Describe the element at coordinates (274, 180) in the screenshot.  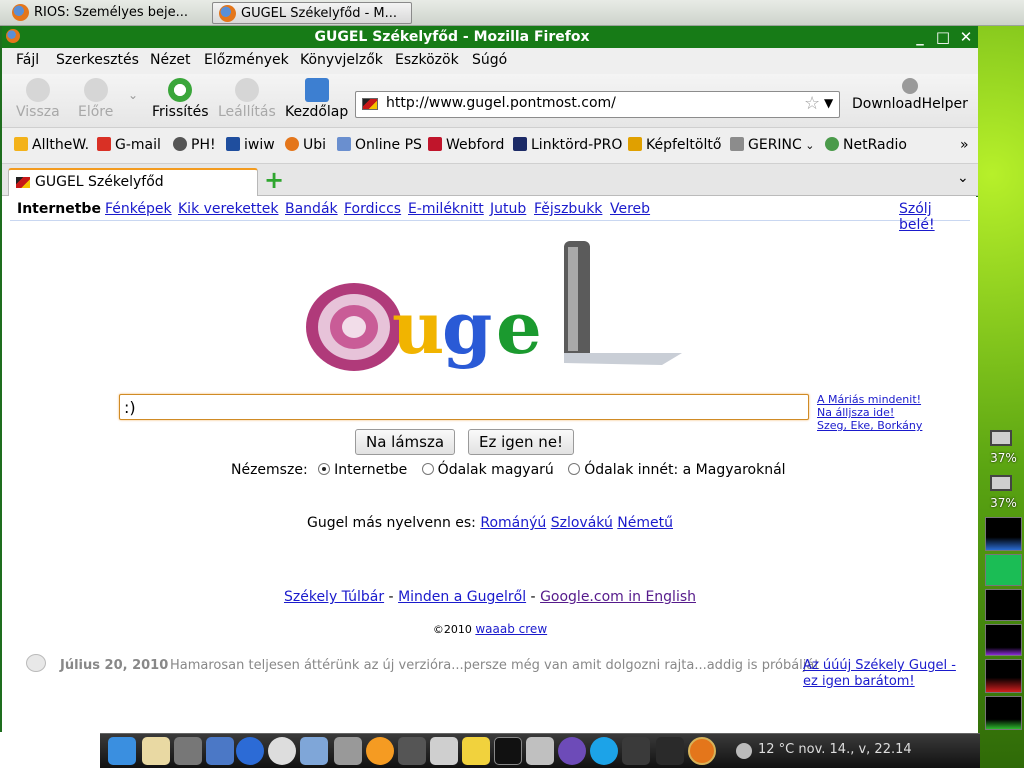
I see `new-tab-button: +` at that location.